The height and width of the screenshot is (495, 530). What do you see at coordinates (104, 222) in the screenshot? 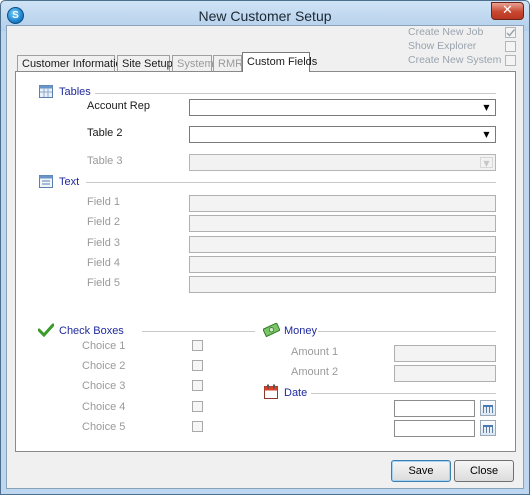
I see `field-2-label: Field 2` at bounding box center [104, 222].